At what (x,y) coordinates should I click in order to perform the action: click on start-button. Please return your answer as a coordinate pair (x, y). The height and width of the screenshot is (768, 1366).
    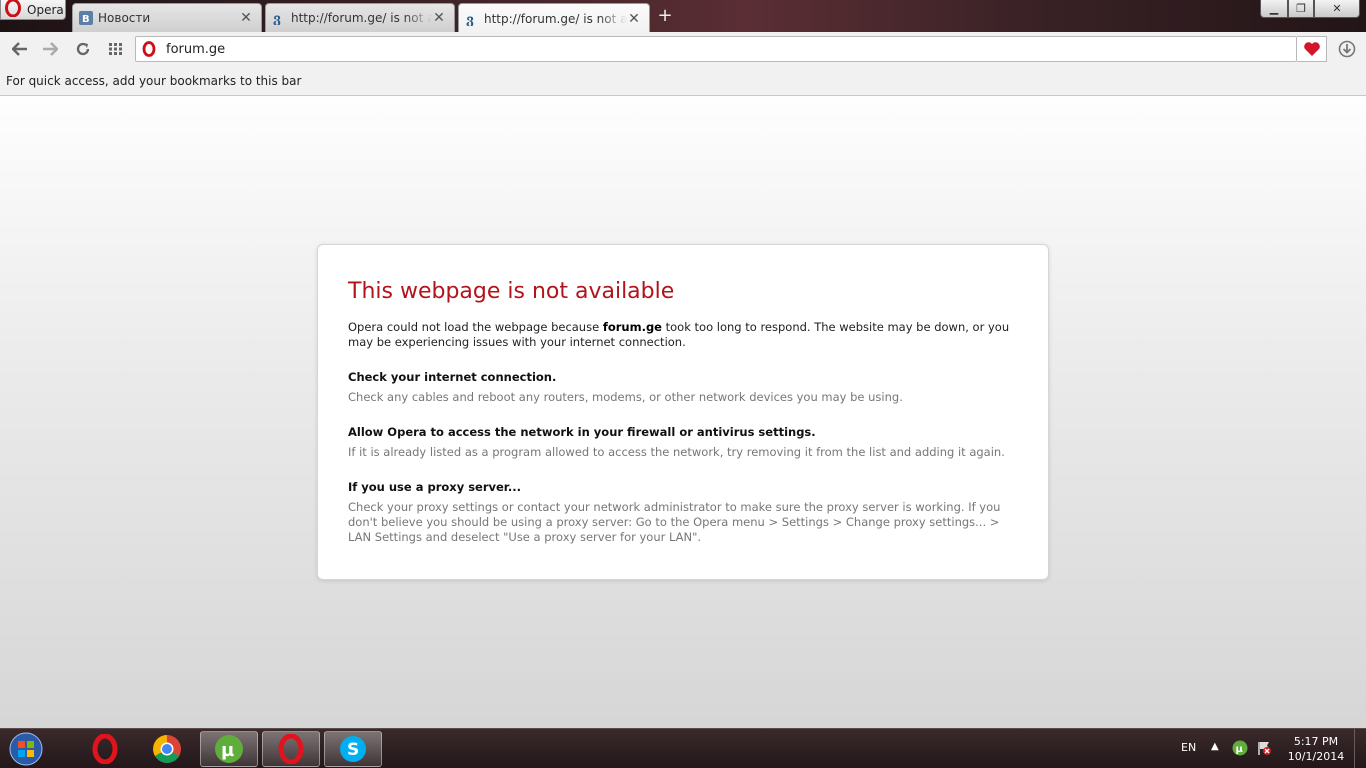
    Looking at the image, I should click on (26, 749).